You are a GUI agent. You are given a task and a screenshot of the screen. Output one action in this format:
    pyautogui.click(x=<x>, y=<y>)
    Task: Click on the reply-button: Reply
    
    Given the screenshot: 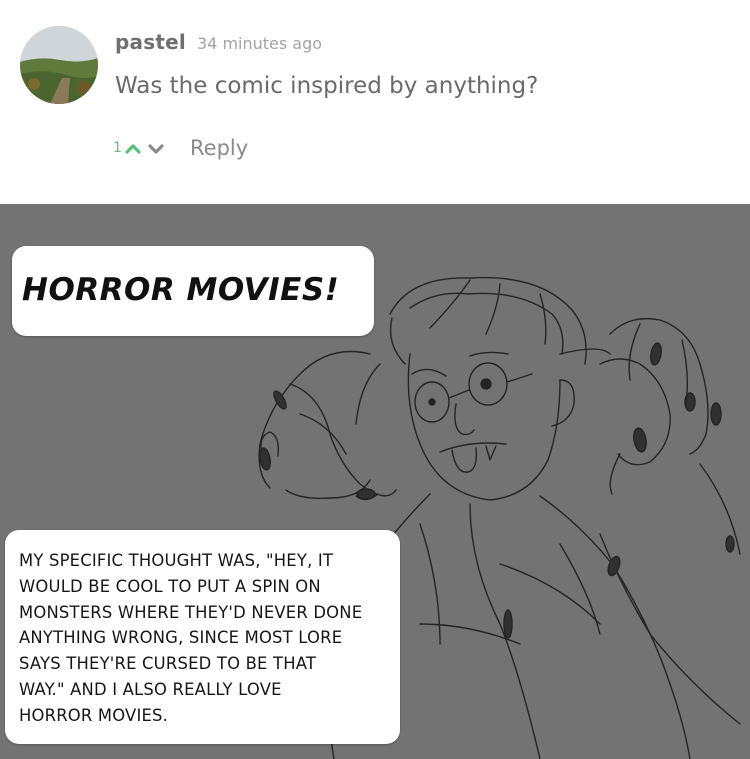 What is the action you would take?
    pyautogui.click(x=219, y=148)
    